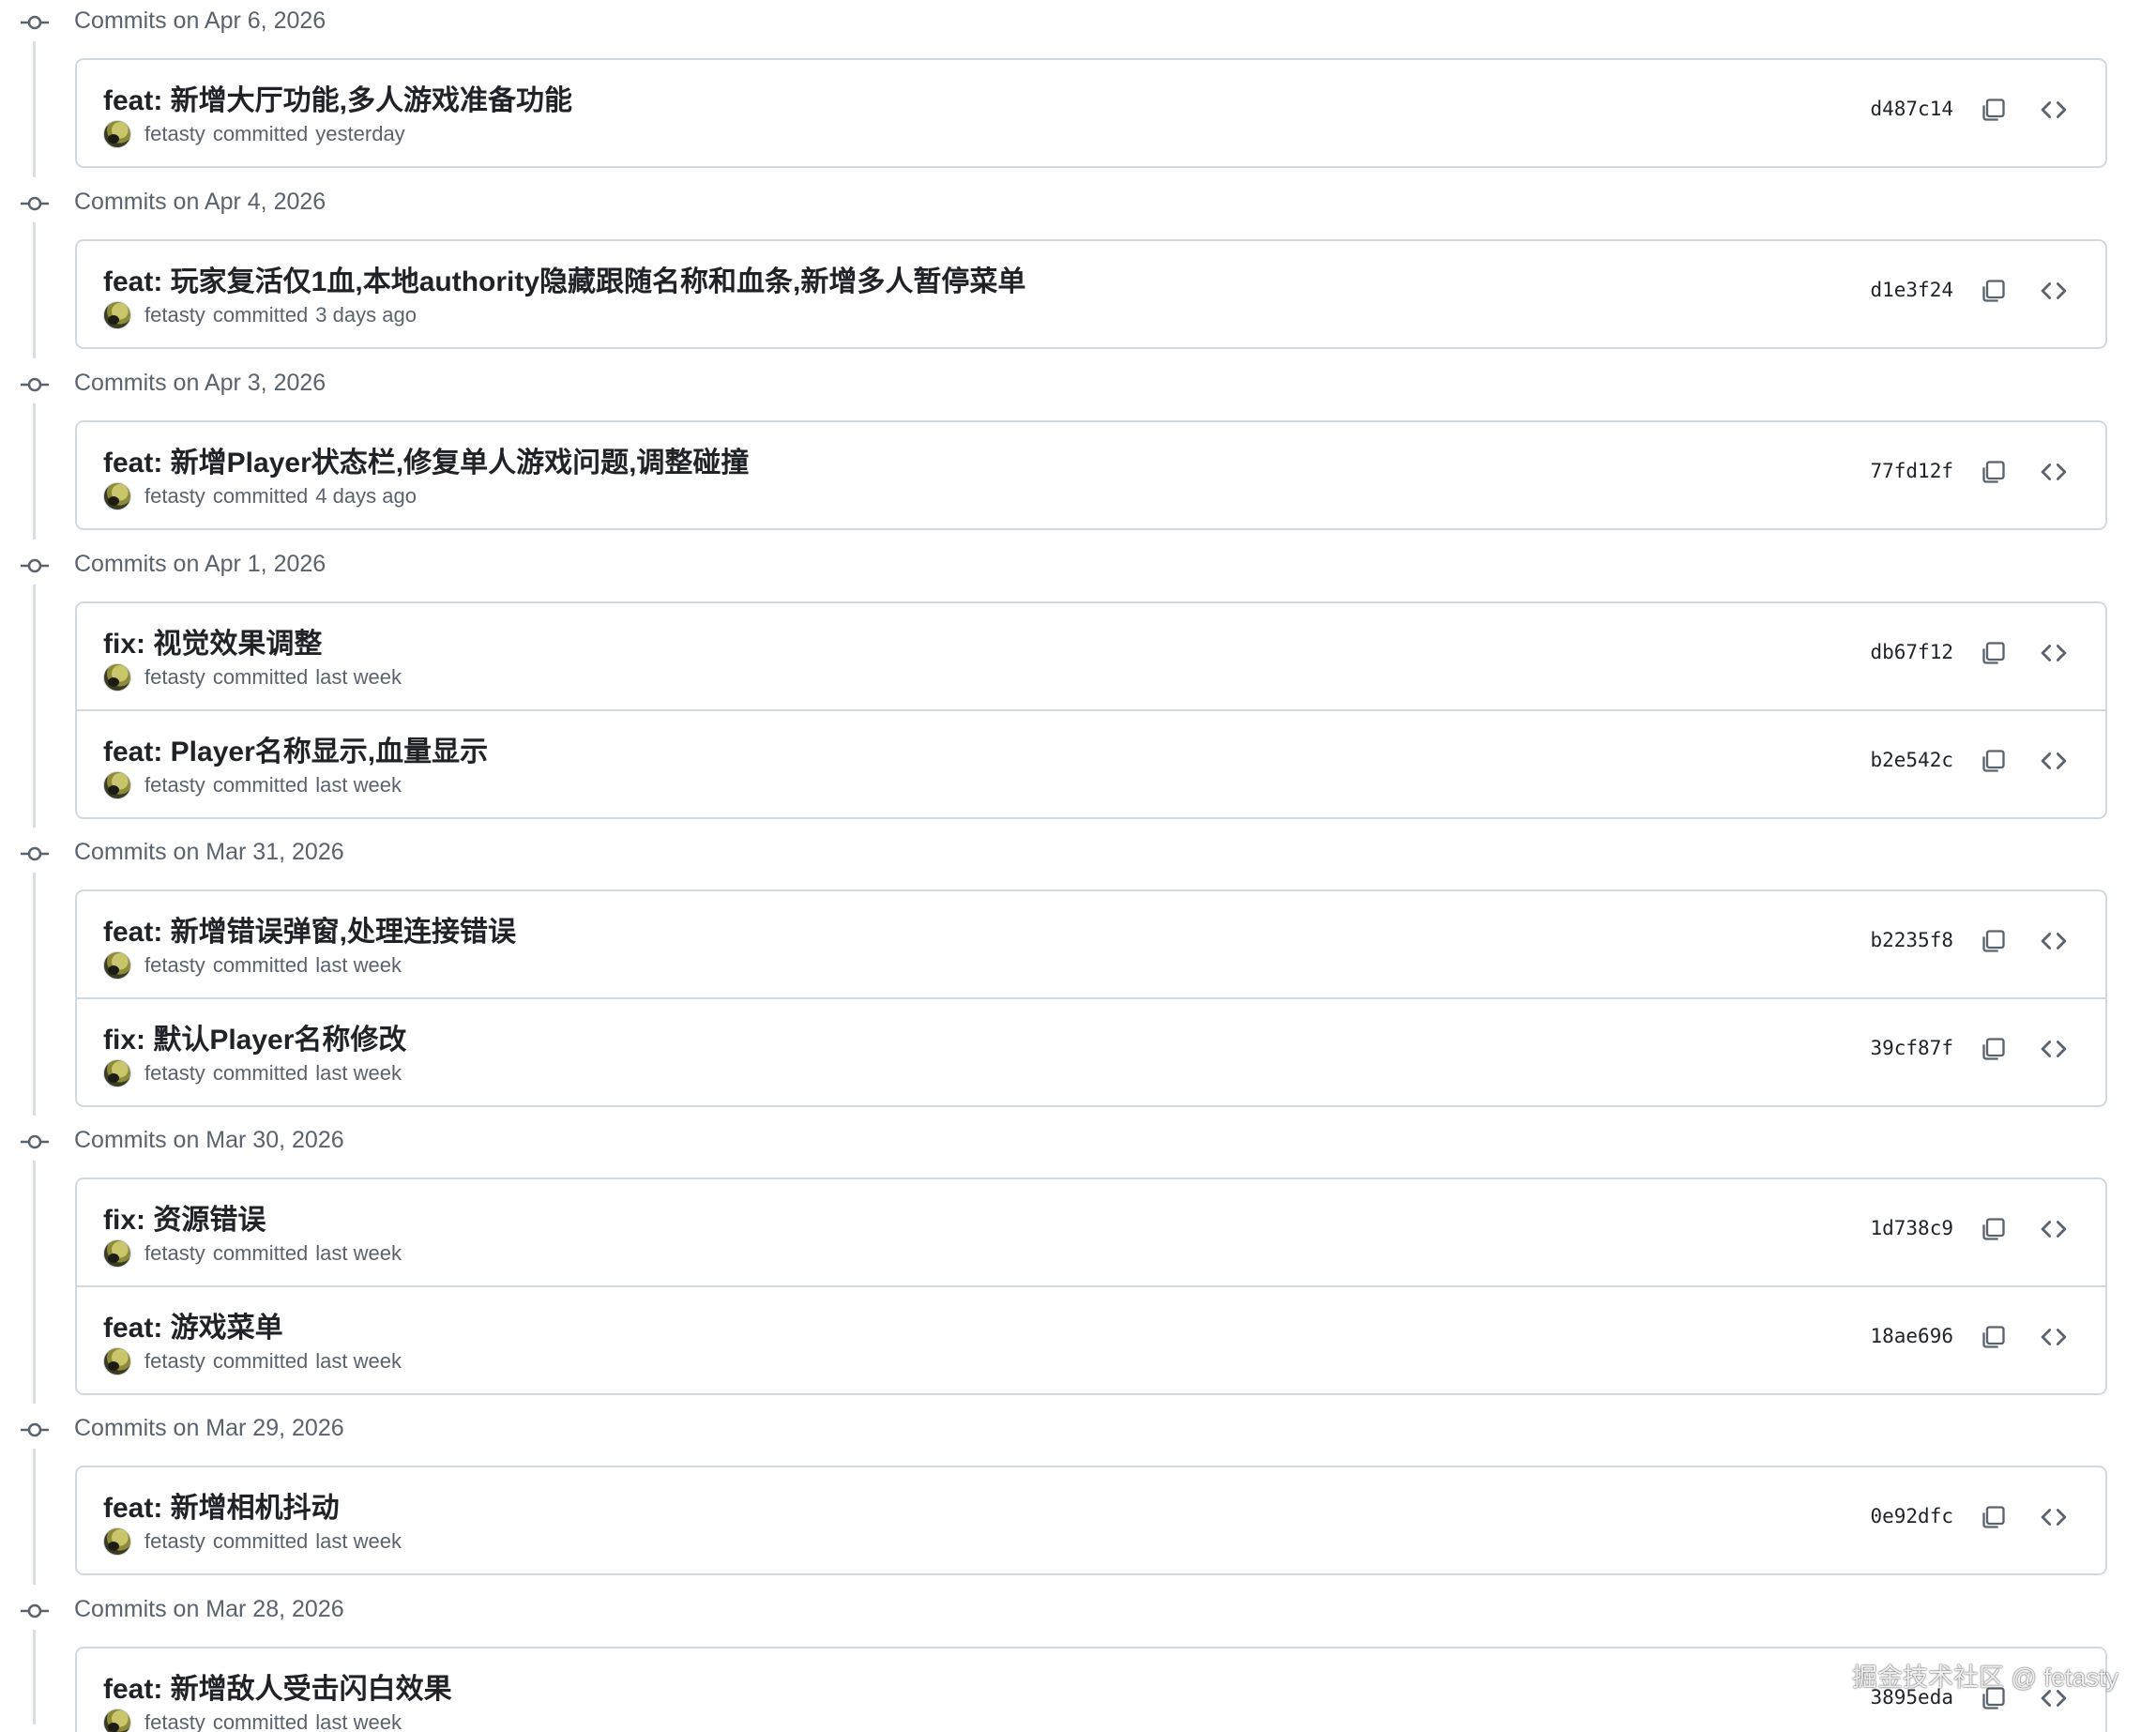 This screenshot has width=2156, height=1732. What do you see at coordinates (1911, 652) in the screenshot?
I see `commit-sha-link: db67f12` at bounding box center [1911, 652].